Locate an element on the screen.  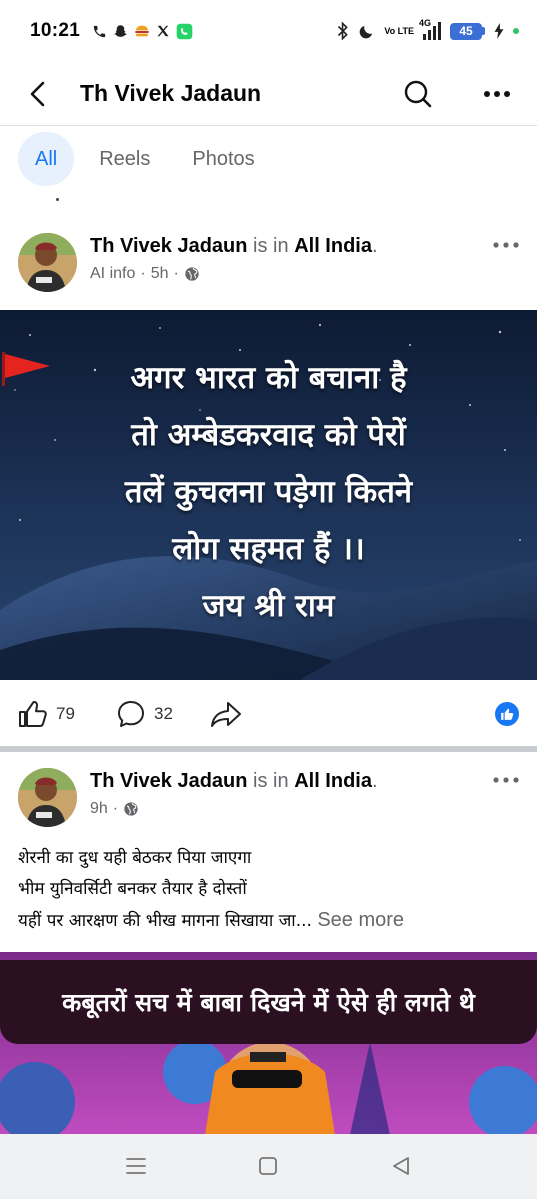
battery-level: 45 is located at coordinates (466, 31).